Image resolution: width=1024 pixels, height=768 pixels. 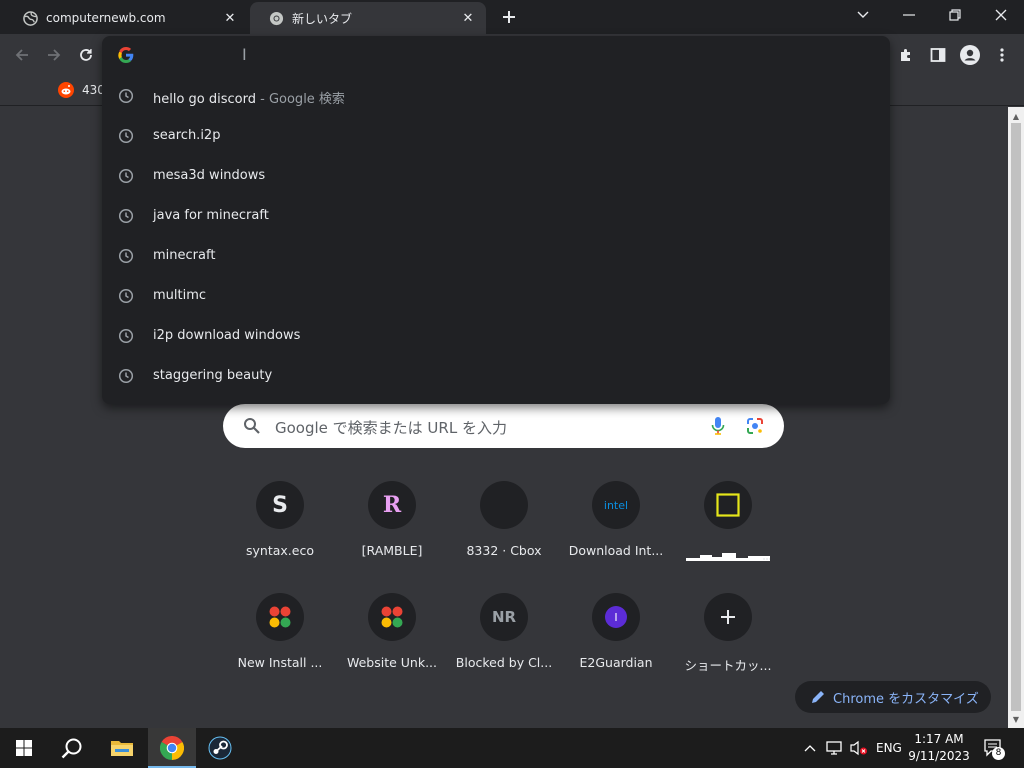 I want to click on back-button, so click(x=22, y=55).